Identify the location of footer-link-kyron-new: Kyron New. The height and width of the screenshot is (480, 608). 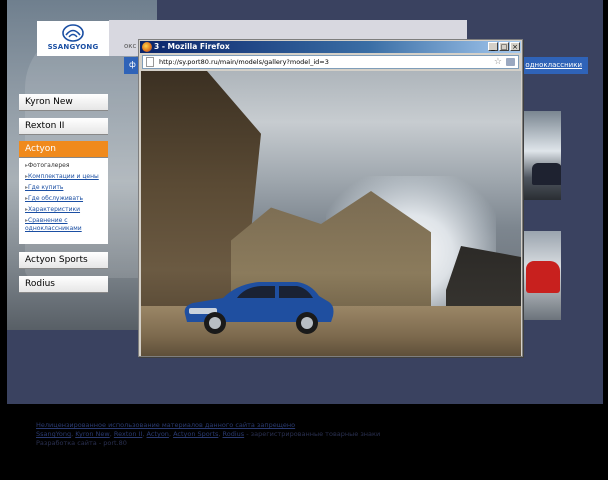
(92, 434).